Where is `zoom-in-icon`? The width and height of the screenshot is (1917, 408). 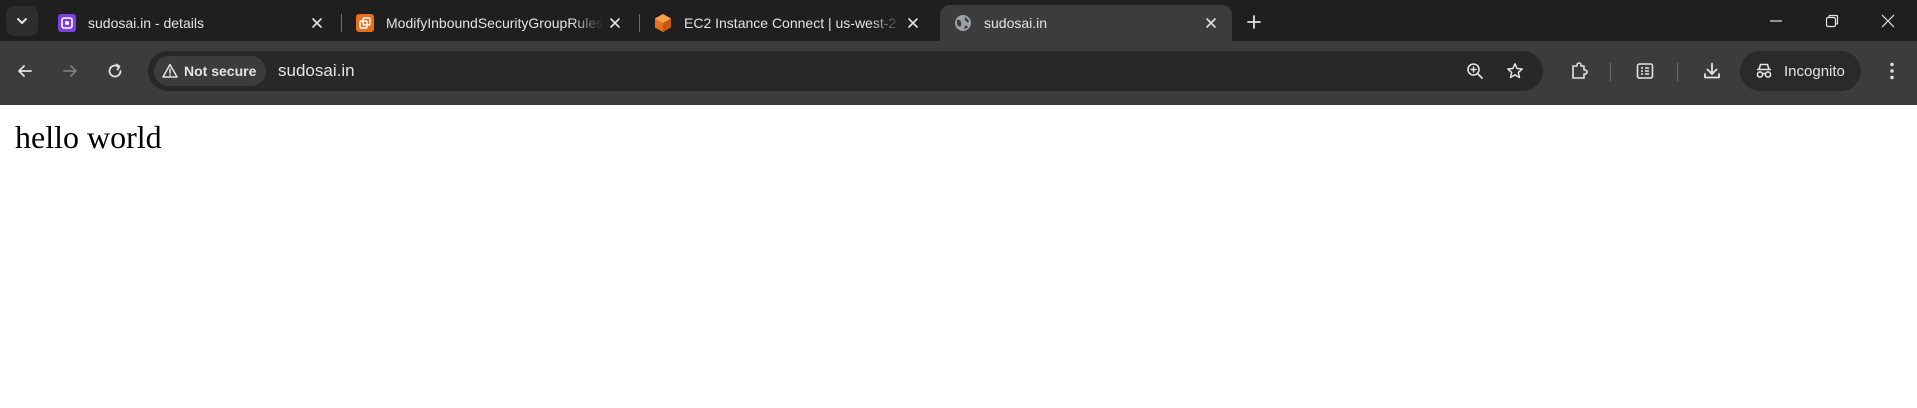
zoom-in-icon is located at coordinates (1475, 71).